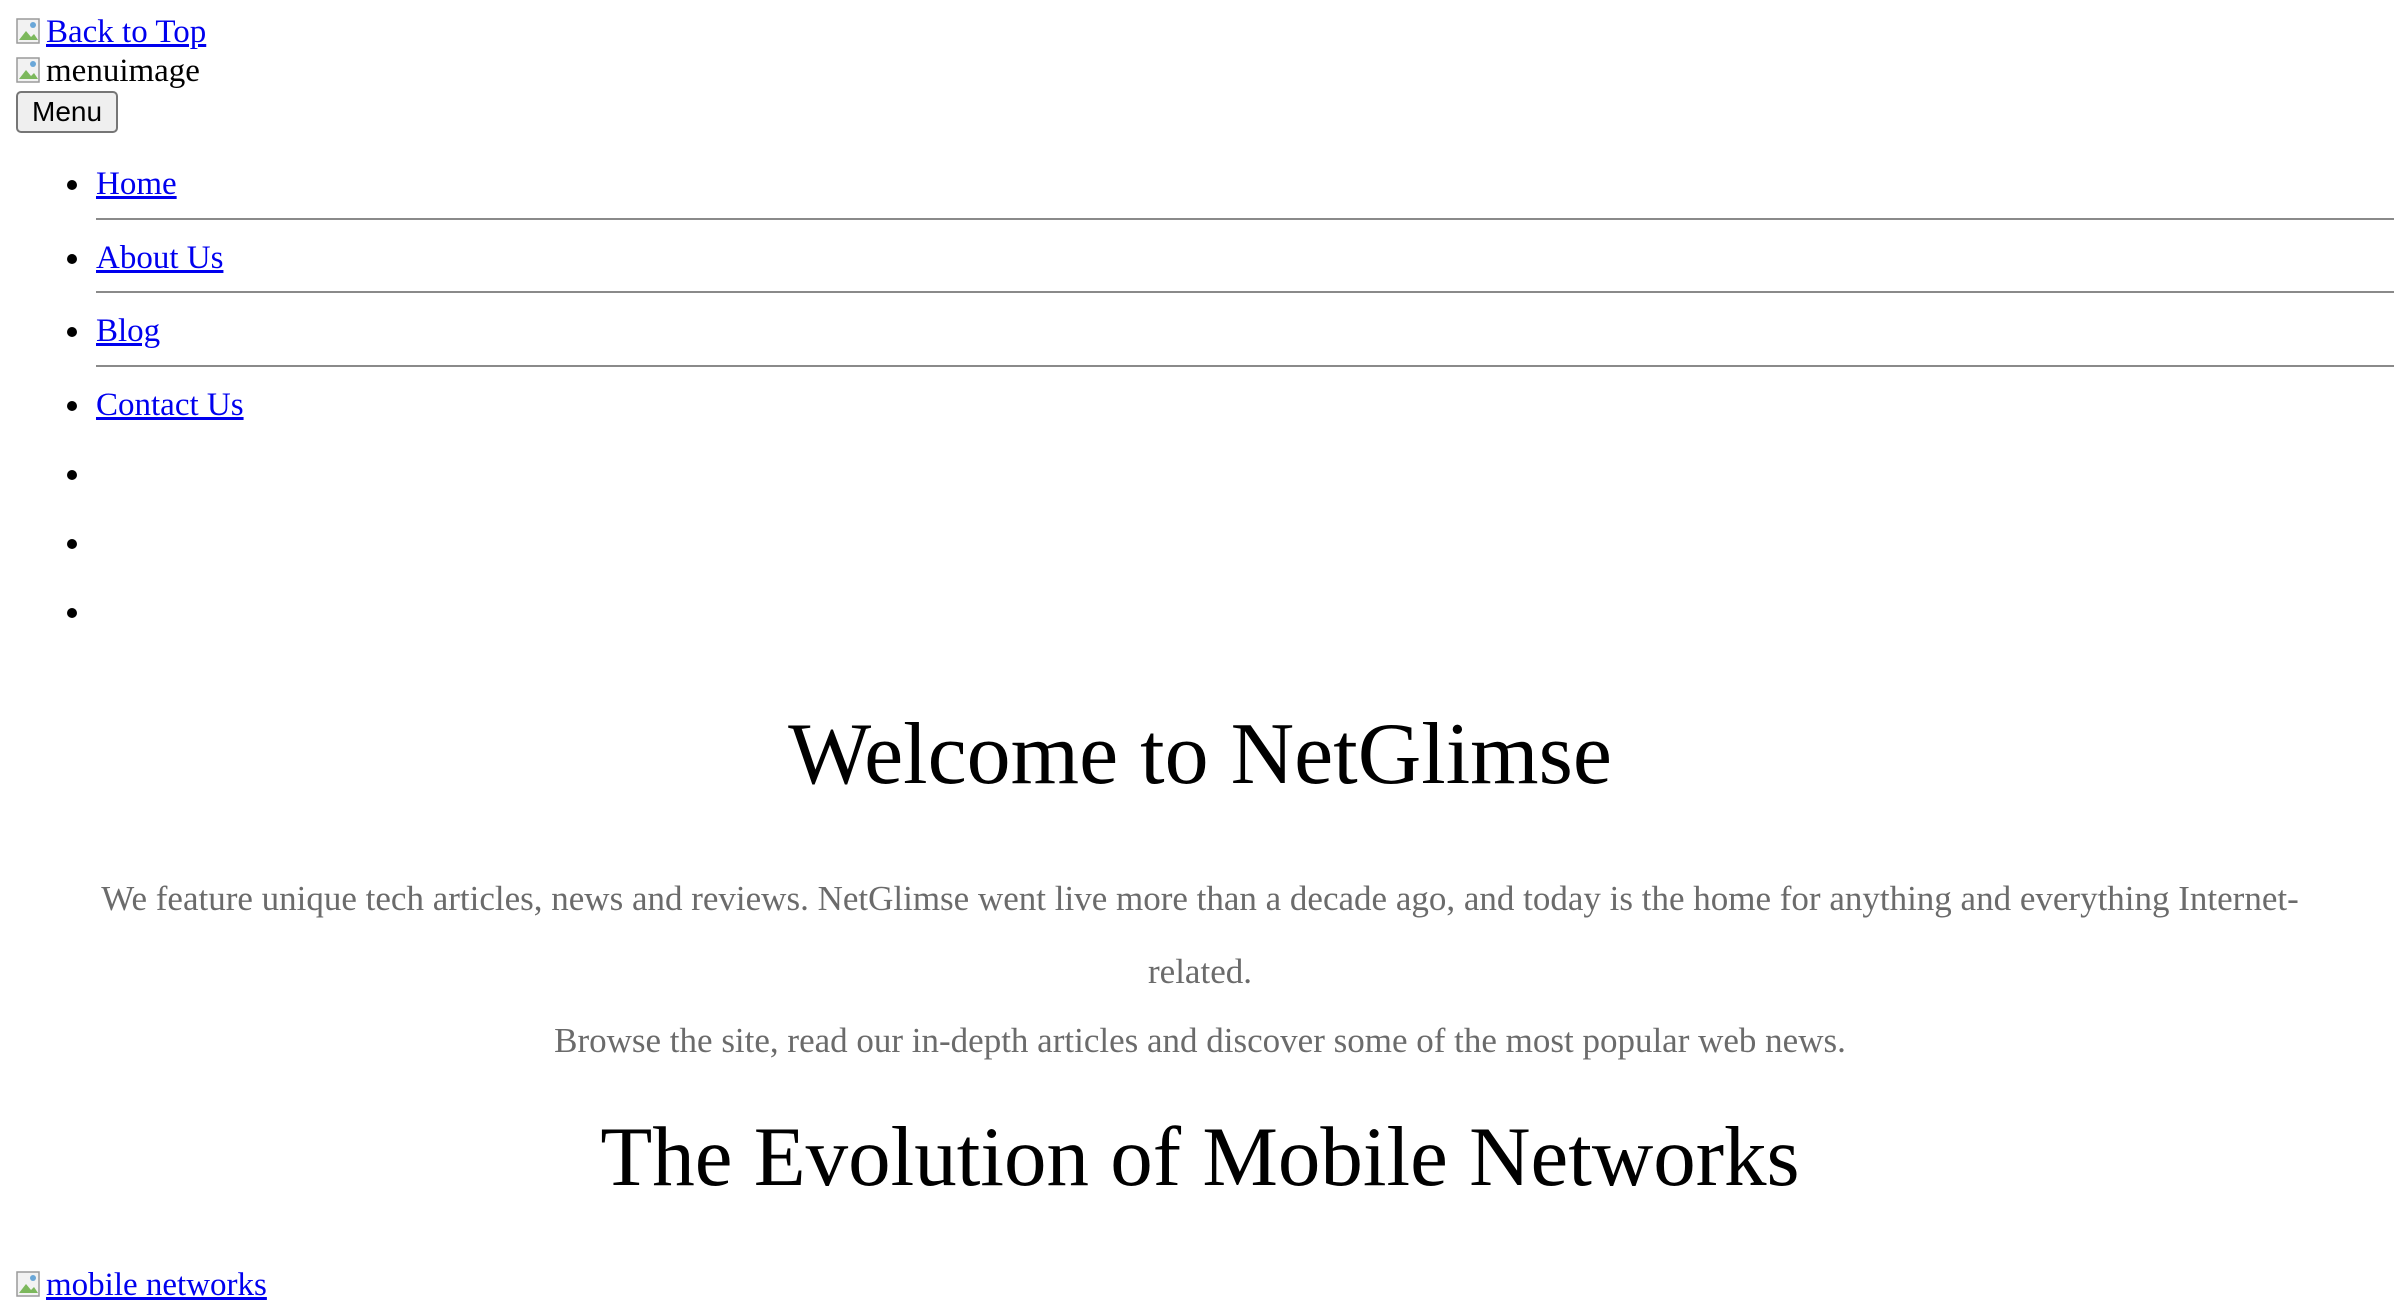 The height and width of the screenshot is (1304, 2400). I want to click on menu-image: menuimage, so click(108, 71).